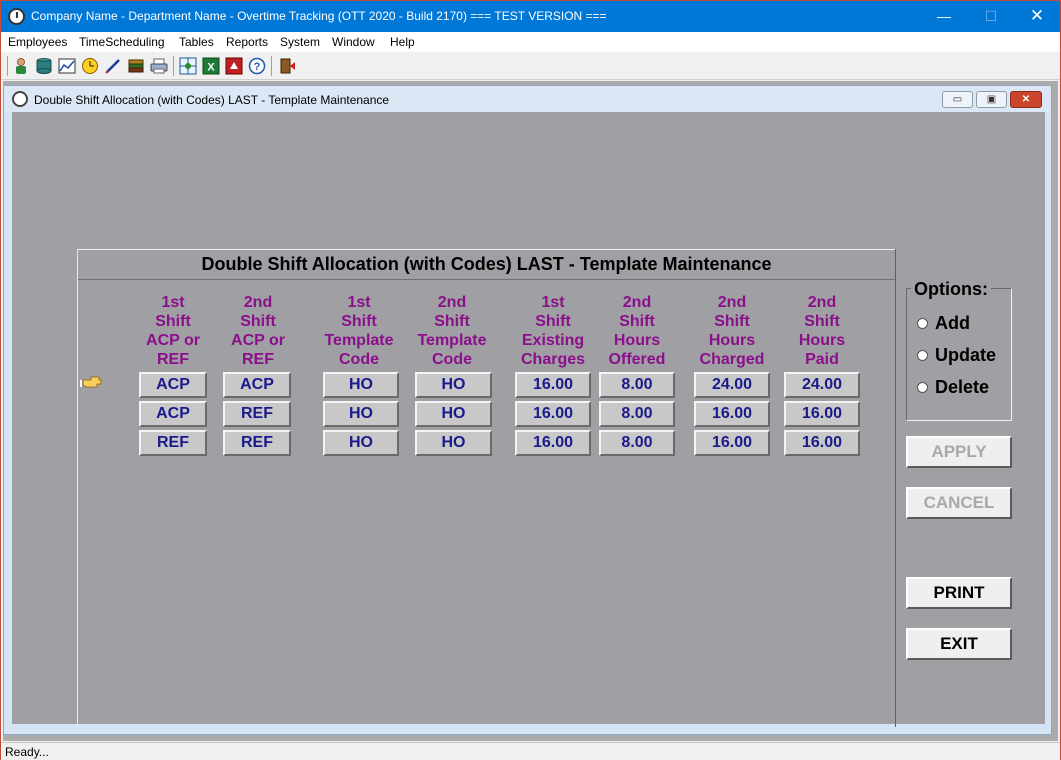  What do you see at coordinates (732, 414) in the screenshot?
I see `cell-r2-hours-charged: 16.00` at bounding box center [732, 414].